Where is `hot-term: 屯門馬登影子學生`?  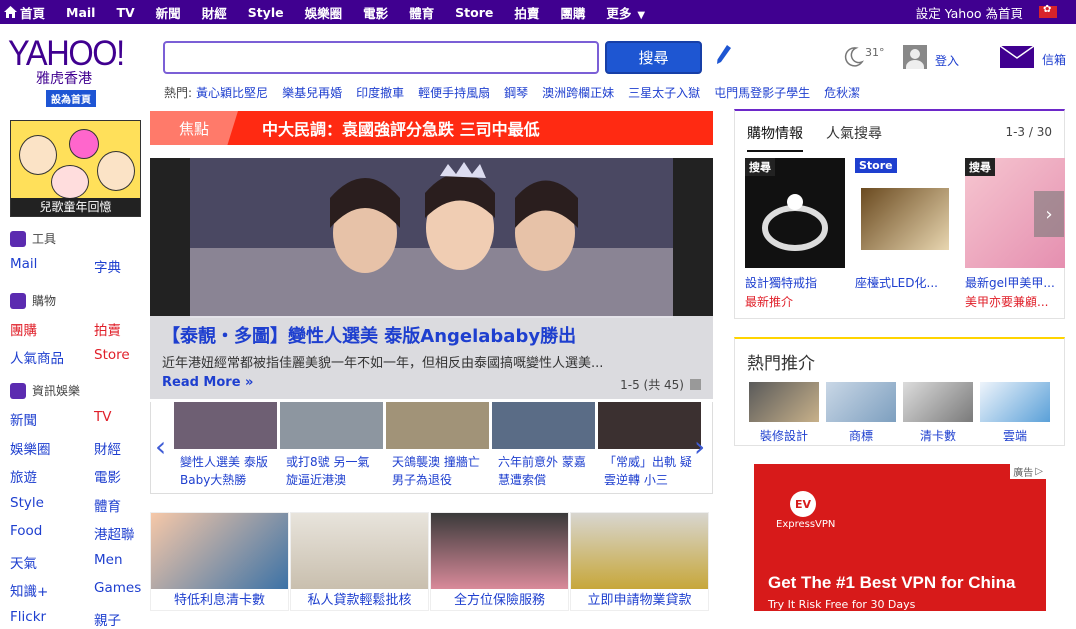 hot-term: 屯門馬登影子學生 is located at coordinates (762, 92).